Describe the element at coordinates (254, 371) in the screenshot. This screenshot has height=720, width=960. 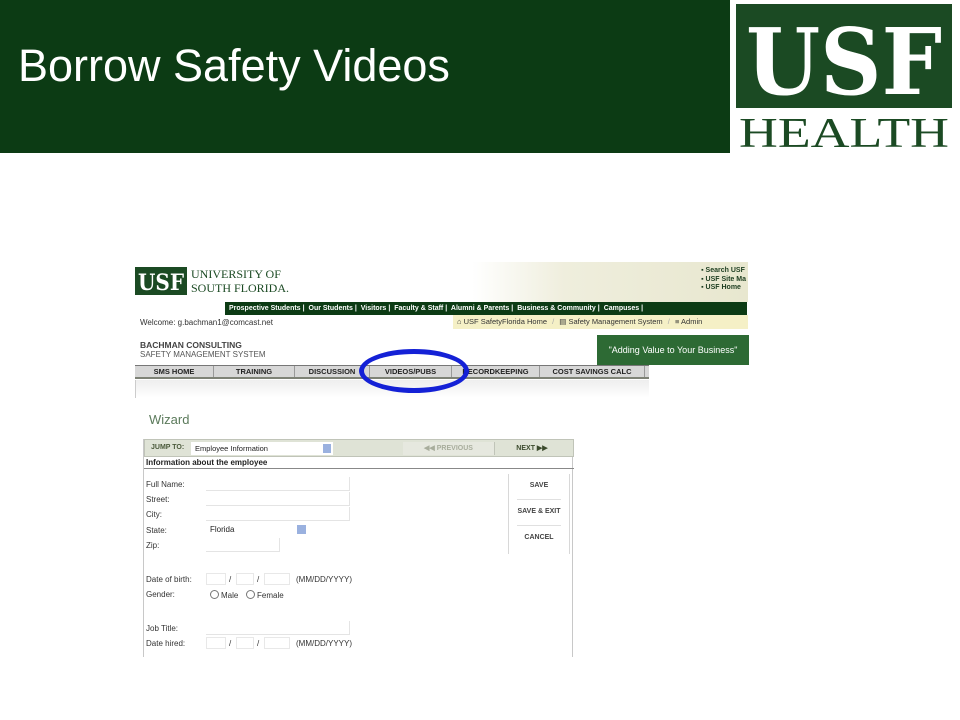
I see `tab-training: TRAINING` at that location.